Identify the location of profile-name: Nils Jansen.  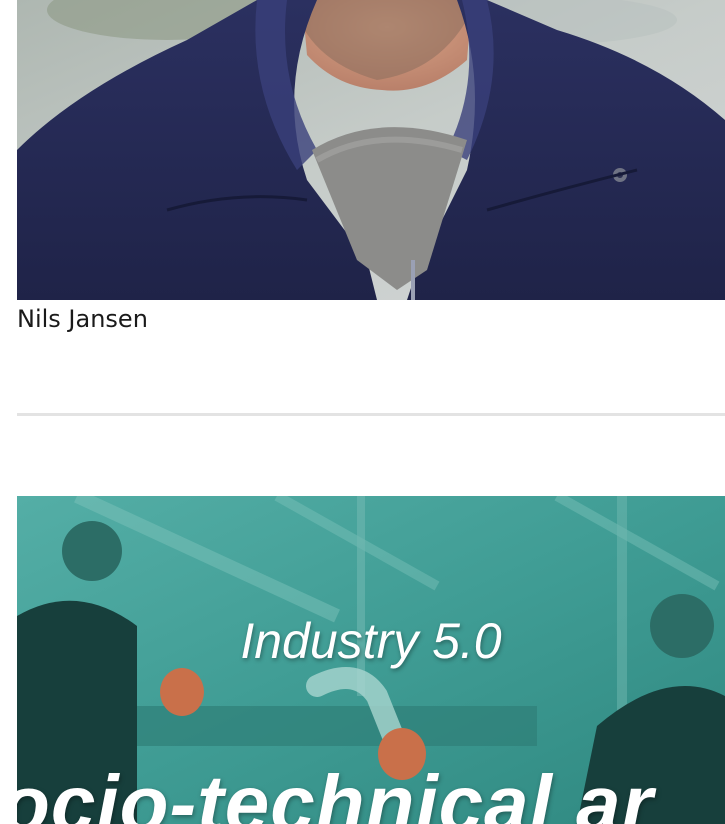
(82, 319).